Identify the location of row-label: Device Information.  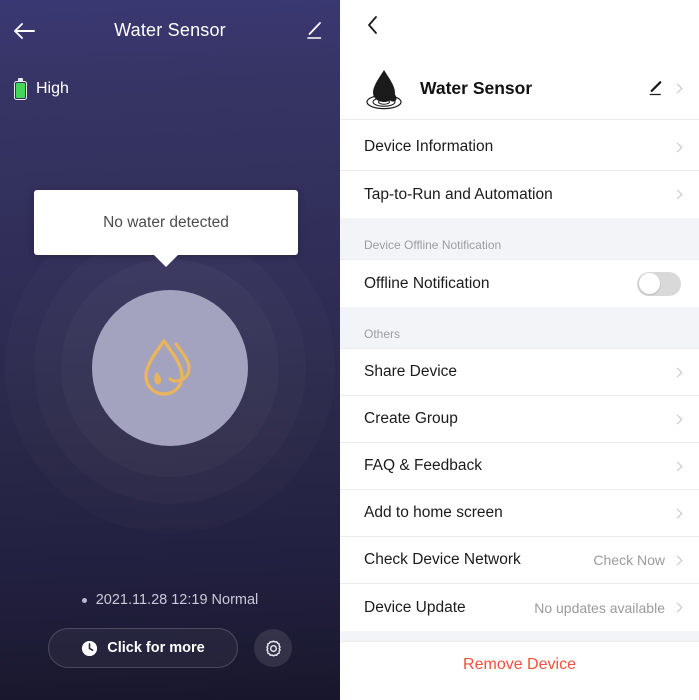
(429, 146).